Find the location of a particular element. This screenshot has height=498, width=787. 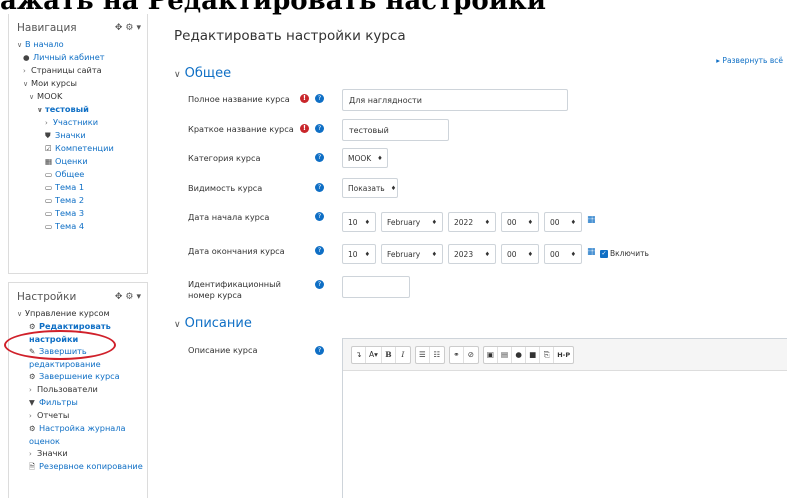

nav-item-mook: ∨ MOOK is located at coordinates (82, 96).